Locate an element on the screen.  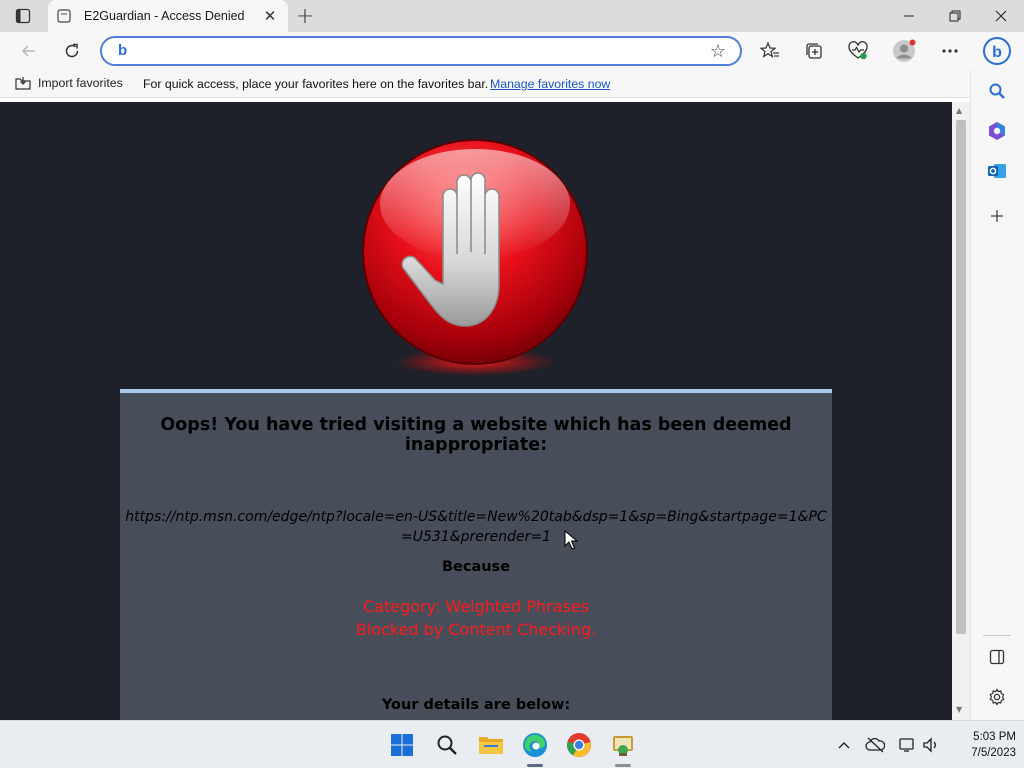
onedrive-offline-icon is located at coordinates (875, 745).